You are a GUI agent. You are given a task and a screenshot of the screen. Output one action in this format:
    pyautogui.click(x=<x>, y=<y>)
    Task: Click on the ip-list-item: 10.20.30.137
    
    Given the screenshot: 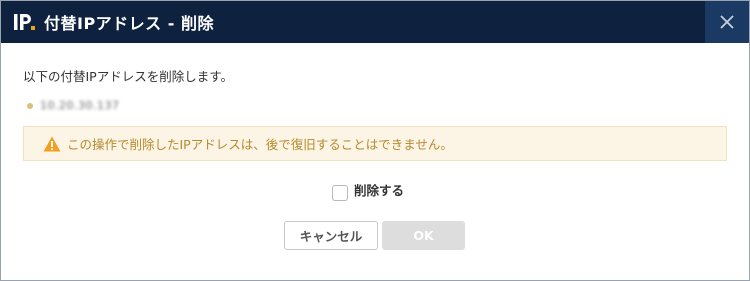 What is the action you would take?
    pyautogui.click(x=73, y=105)
    